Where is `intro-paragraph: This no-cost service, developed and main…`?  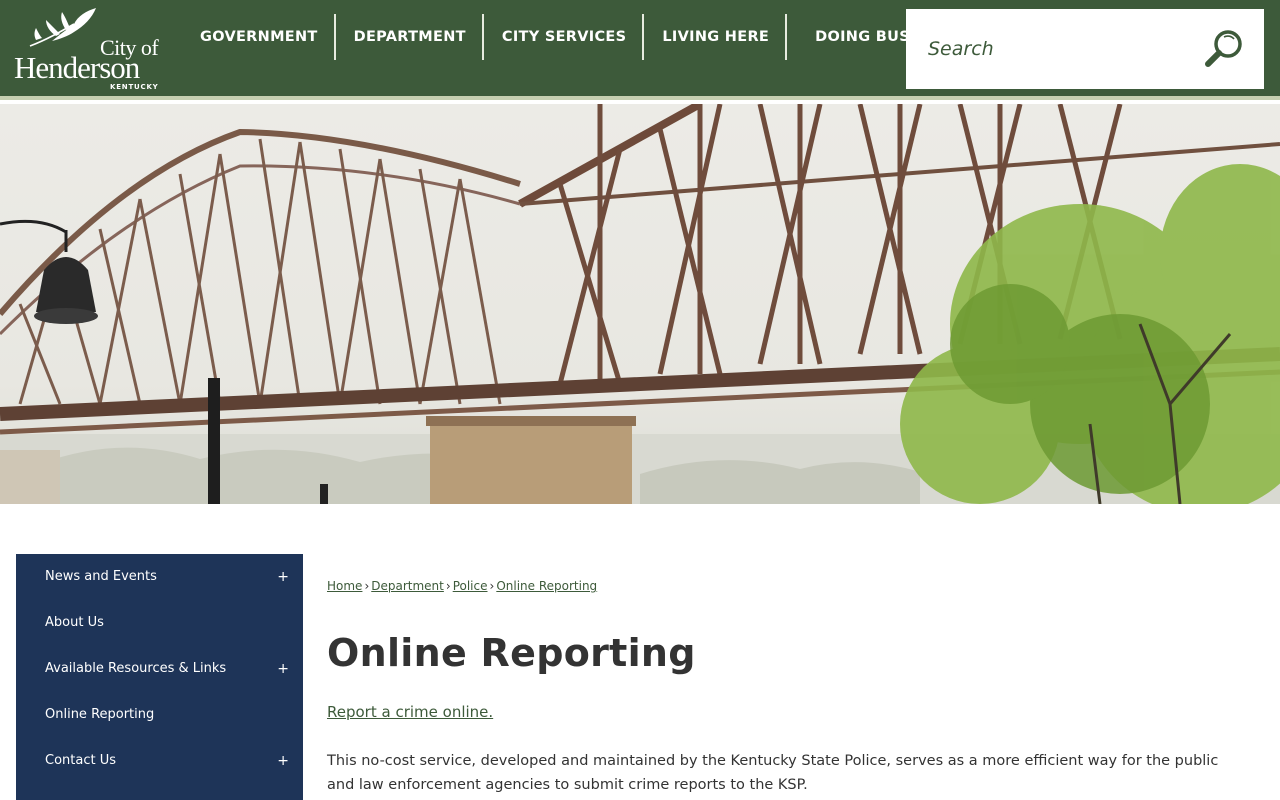
intro-paragraph: This no-cost service, developed and main… is located at coordinates (773, 773).